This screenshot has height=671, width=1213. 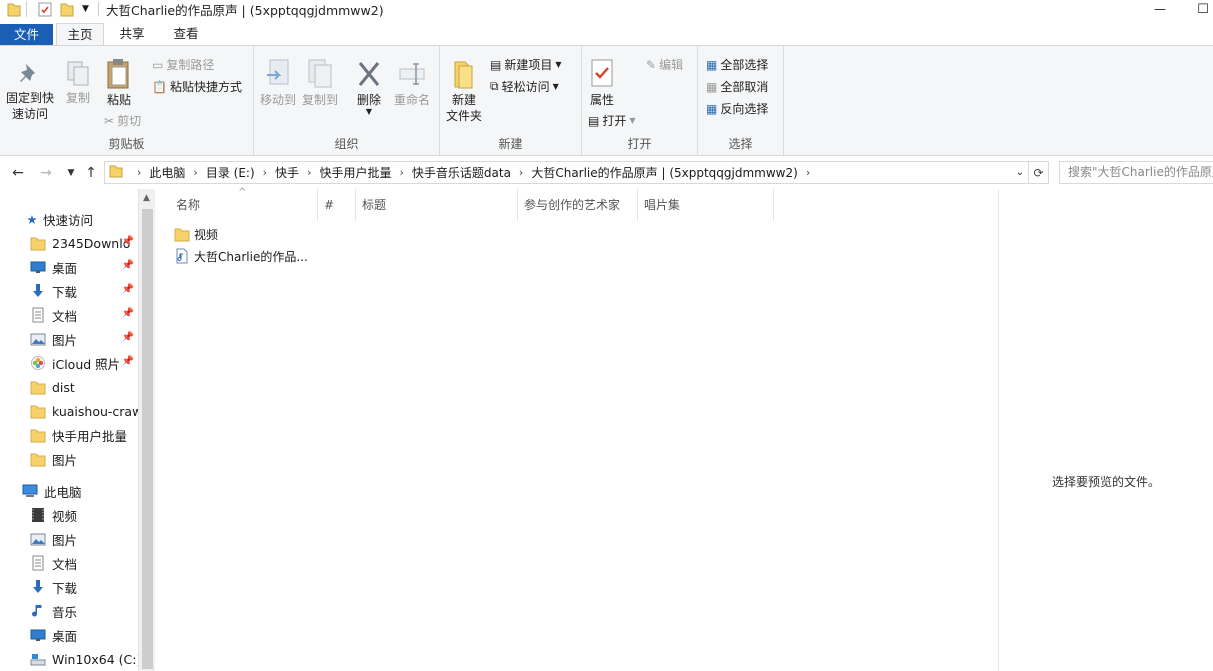 I want to click on delete-dropdown-icon: ▼, so click(x=369, y=111).